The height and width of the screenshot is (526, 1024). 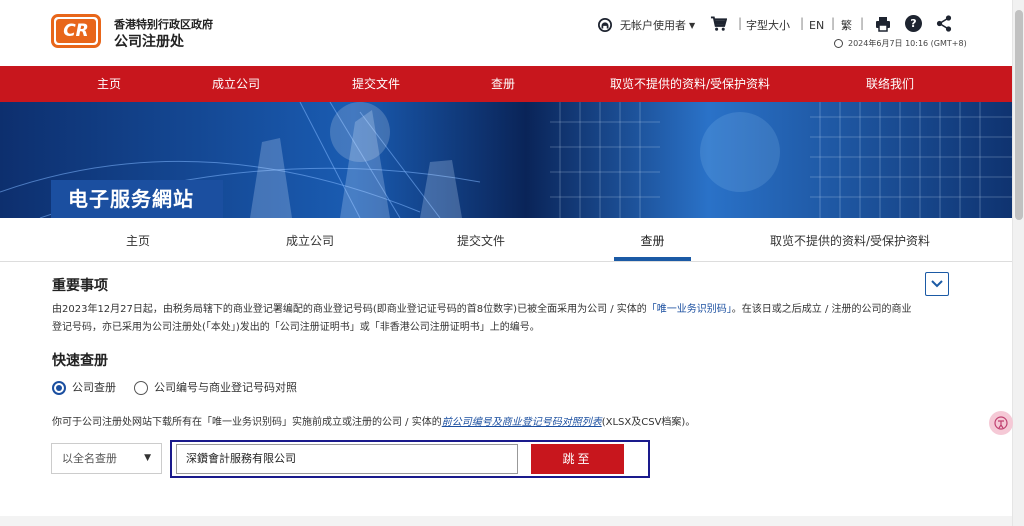 What do you see at coordinates (506, 521) in the screenshot?
I see `footer-strip` at bounding box center [506, 521].